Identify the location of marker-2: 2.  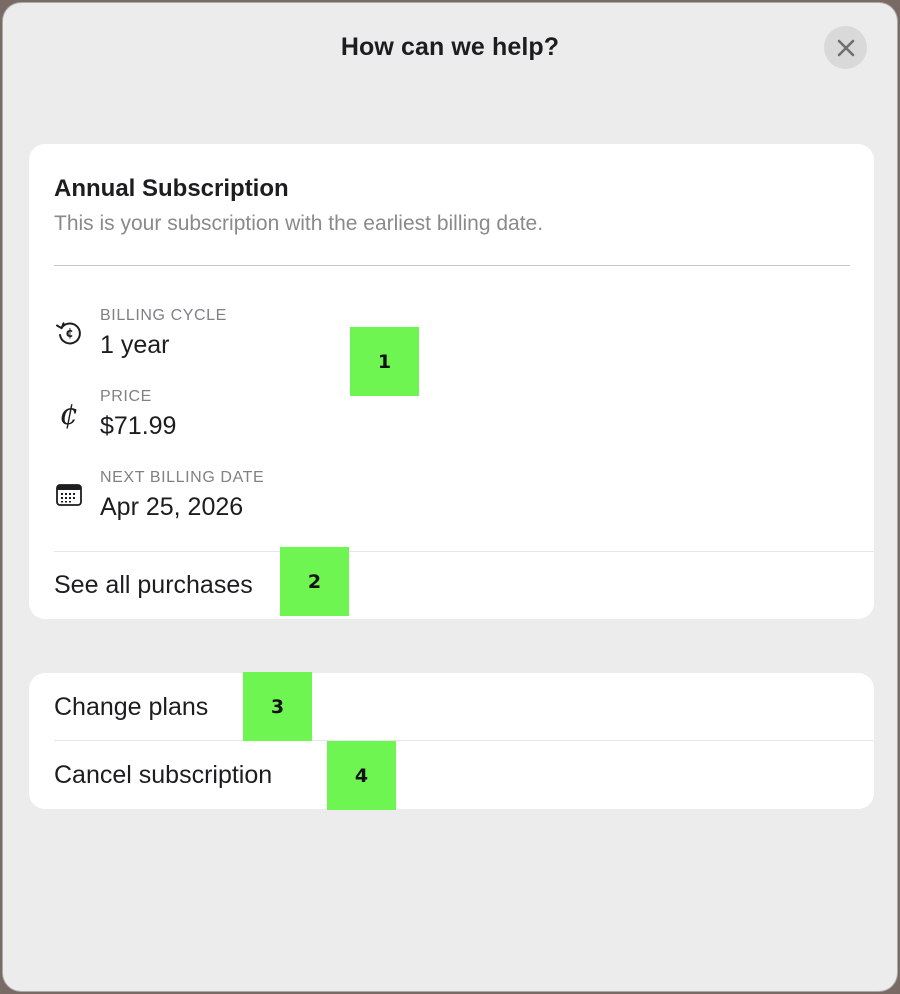
(314, 581).